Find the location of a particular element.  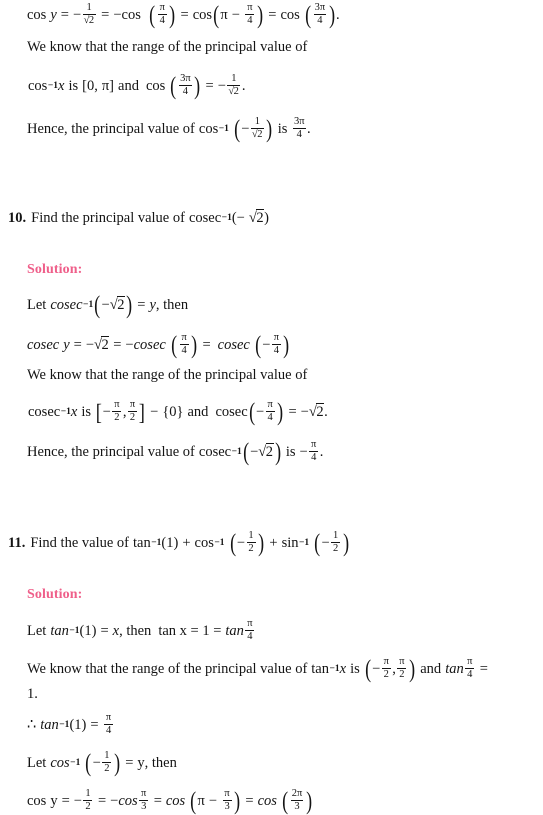

y-token: y is located at coordinates (54, 800).